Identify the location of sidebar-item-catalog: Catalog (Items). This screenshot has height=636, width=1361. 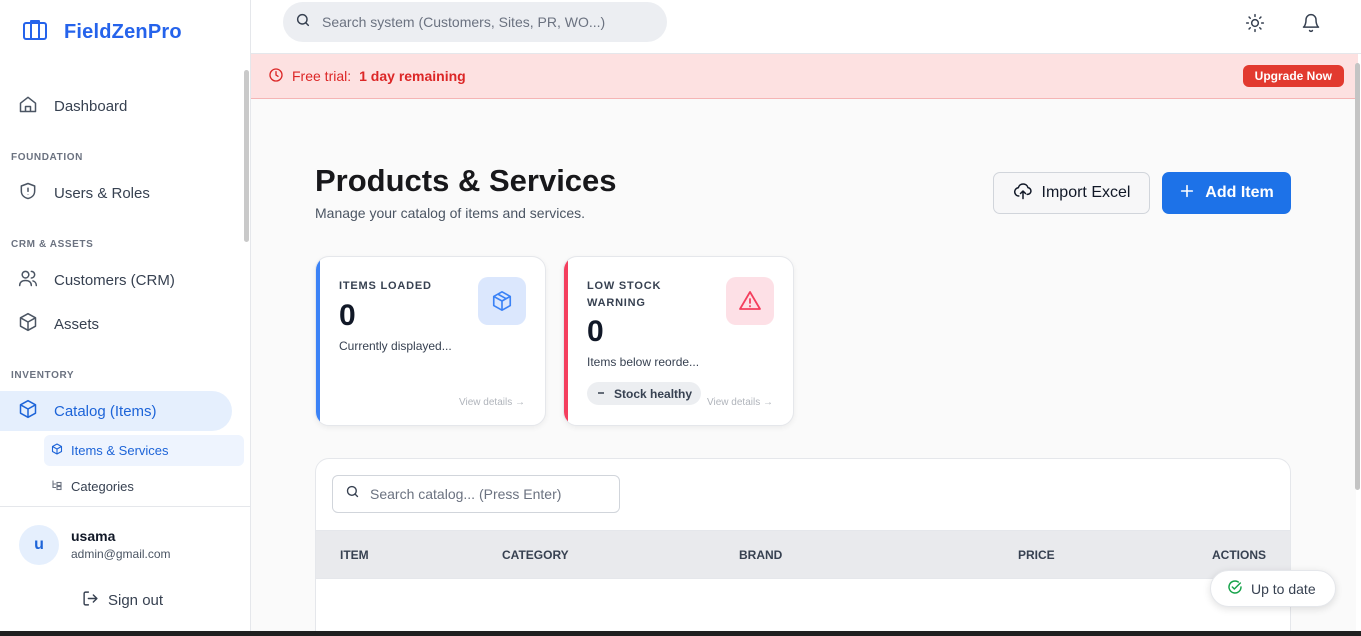
(116, 411).